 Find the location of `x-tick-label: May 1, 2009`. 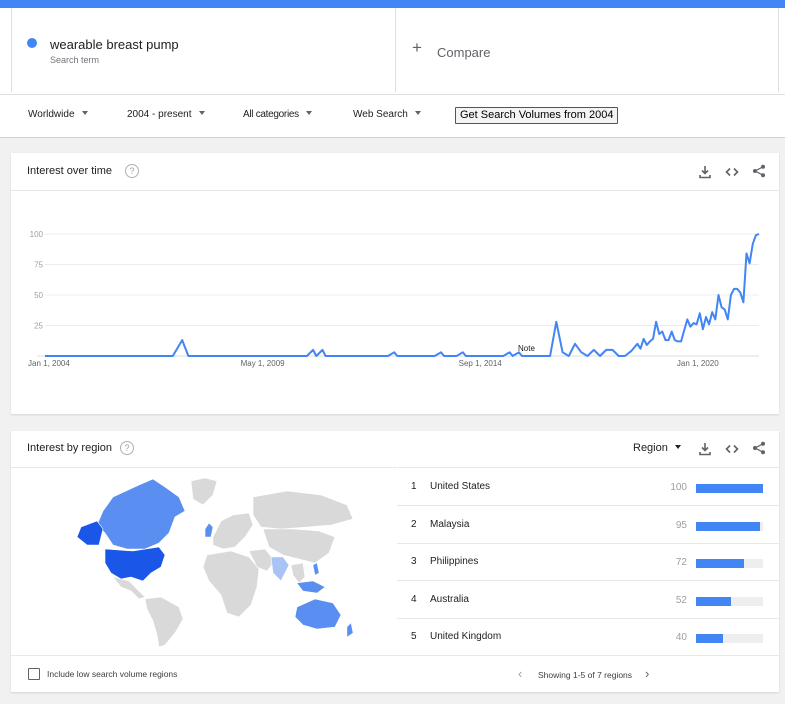

x-tick-label: May 1, 2009 is located at coordinates (263, 363).